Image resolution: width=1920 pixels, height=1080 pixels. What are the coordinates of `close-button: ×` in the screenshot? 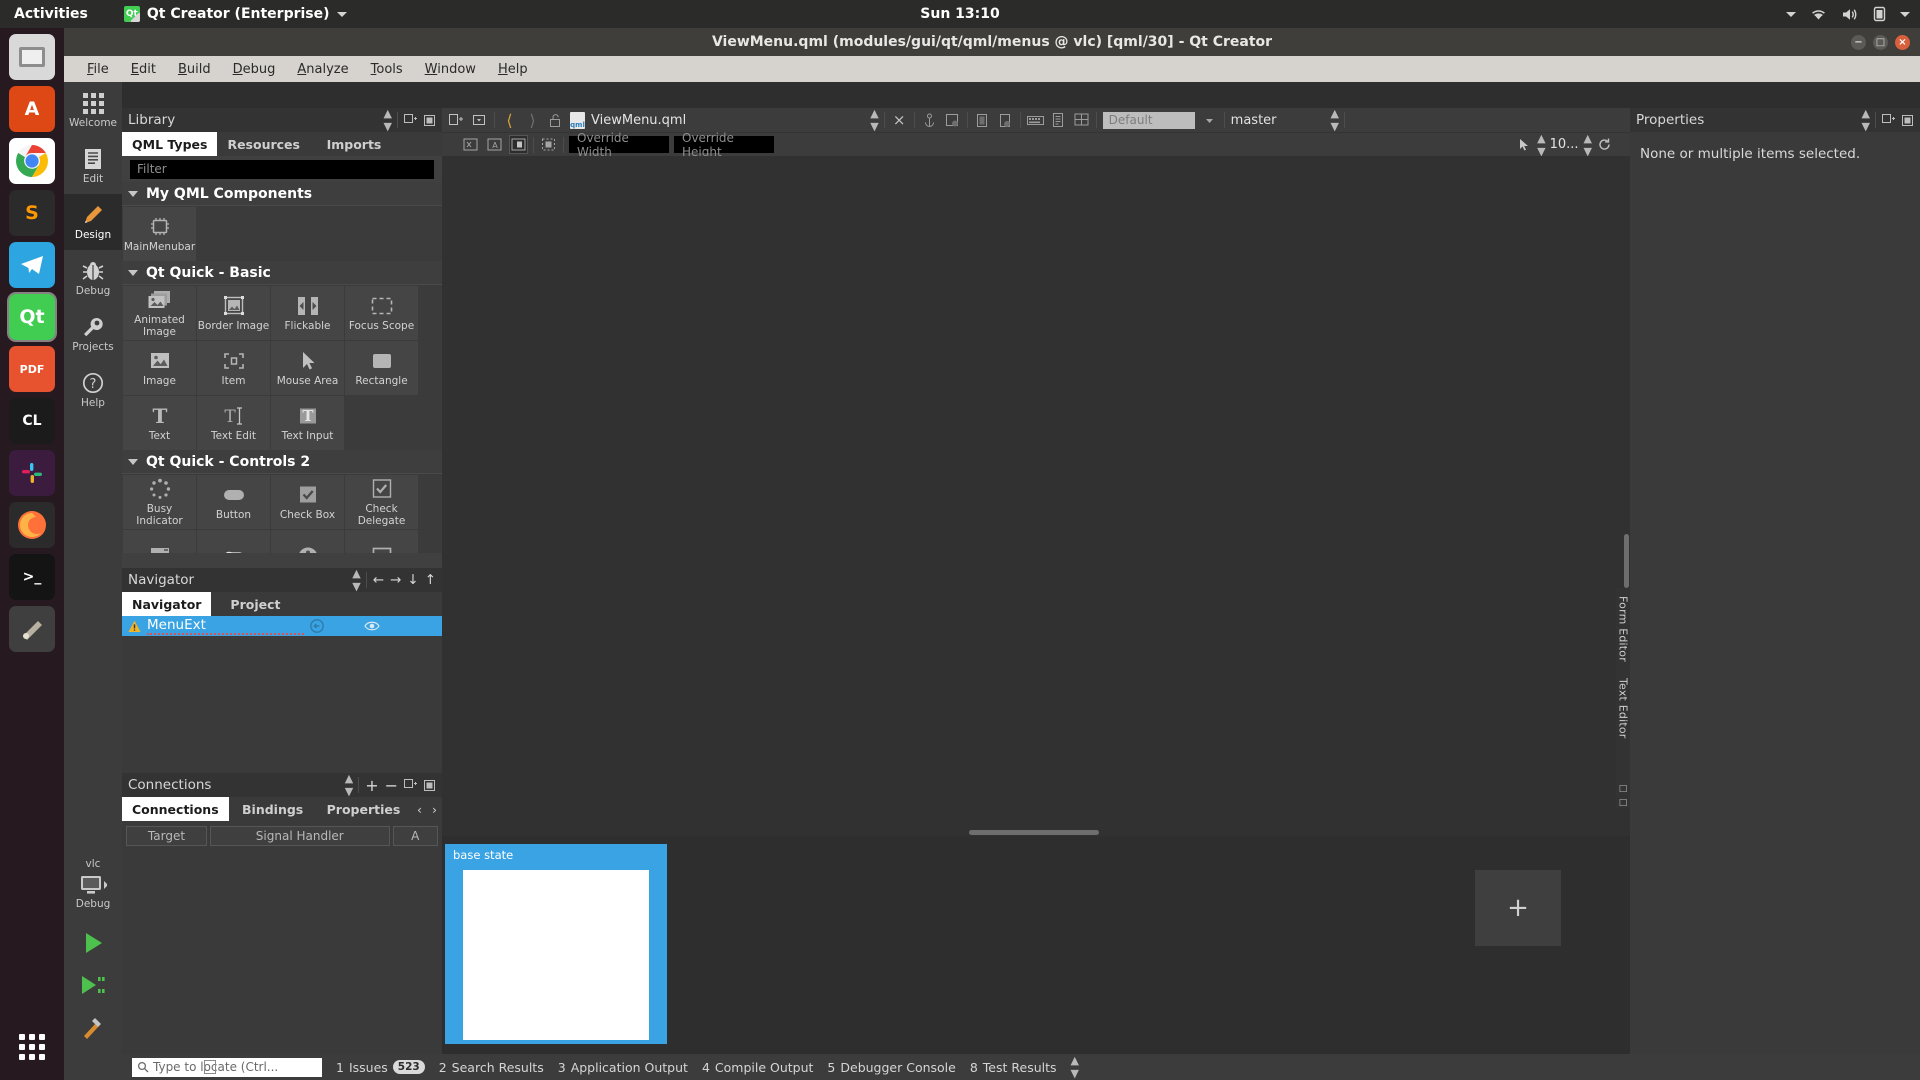 It's located at (1902, 42).